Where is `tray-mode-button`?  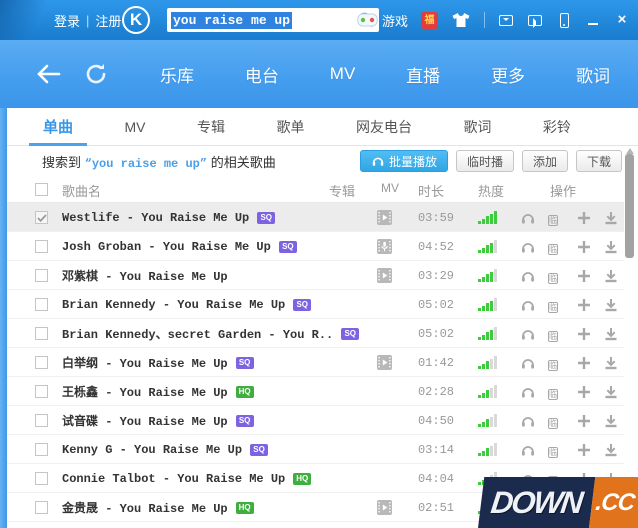
tray-mode-button is located at coordinates (506, 20).